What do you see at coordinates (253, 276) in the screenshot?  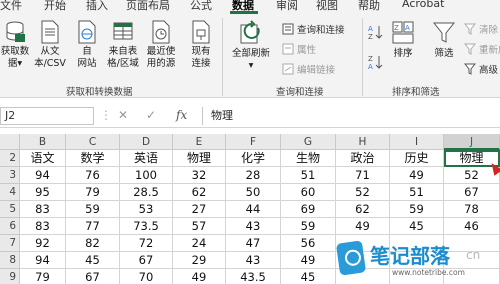 I see `data-cell: 43.5` at bounding box center [253, 276].